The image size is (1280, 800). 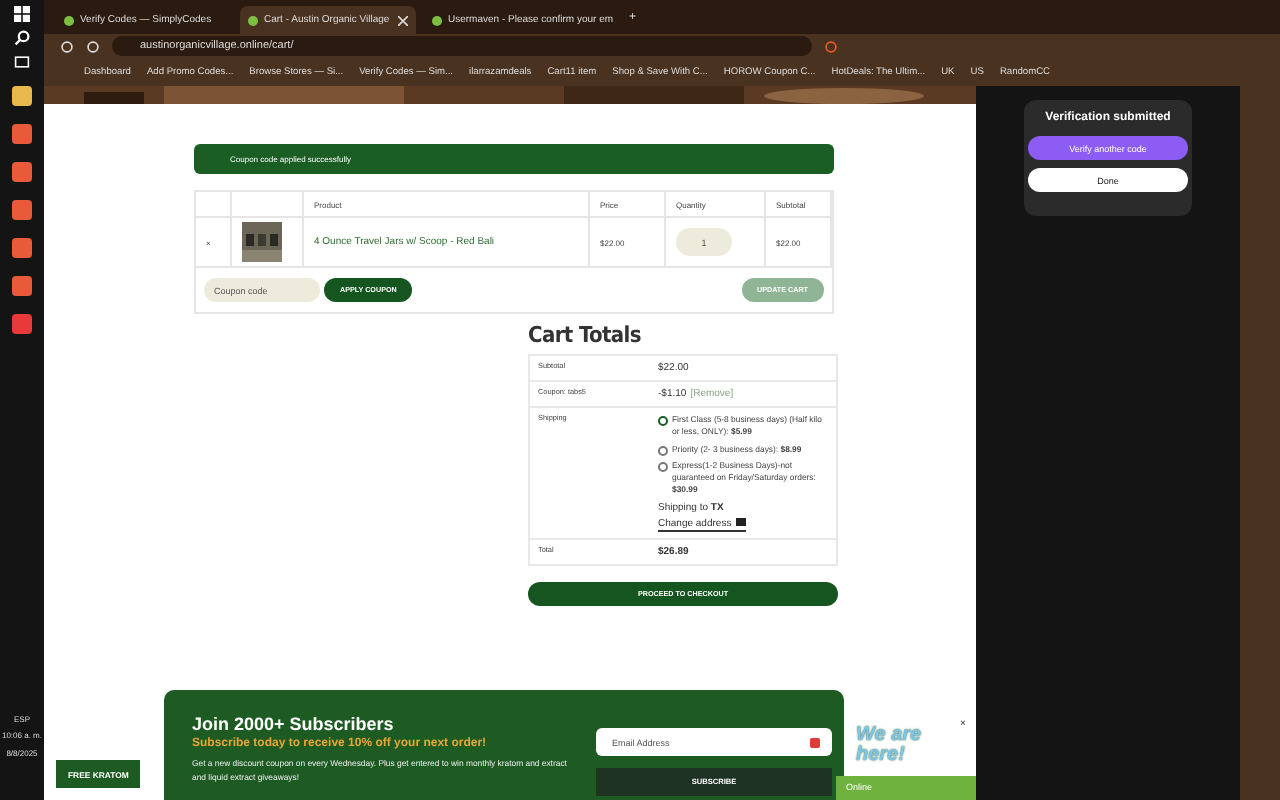 What do you see at coordinates (22, 14) in the screenshot?
I see `windows-icon` at bounding box center [22, 14].